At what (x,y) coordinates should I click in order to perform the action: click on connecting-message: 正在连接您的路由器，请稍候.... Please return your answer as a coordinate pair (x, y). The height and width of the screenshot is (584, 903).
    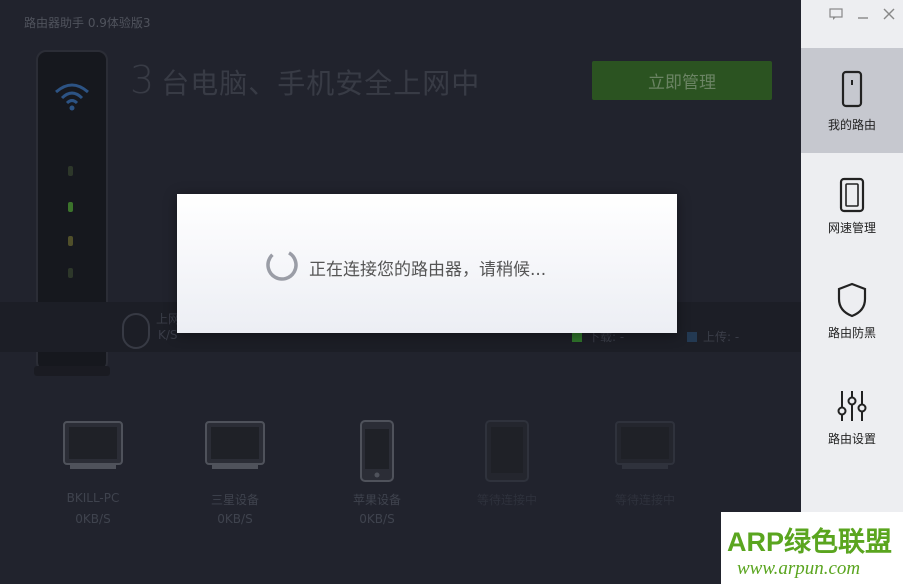
    Looking at the image, I should click on (428, 270).